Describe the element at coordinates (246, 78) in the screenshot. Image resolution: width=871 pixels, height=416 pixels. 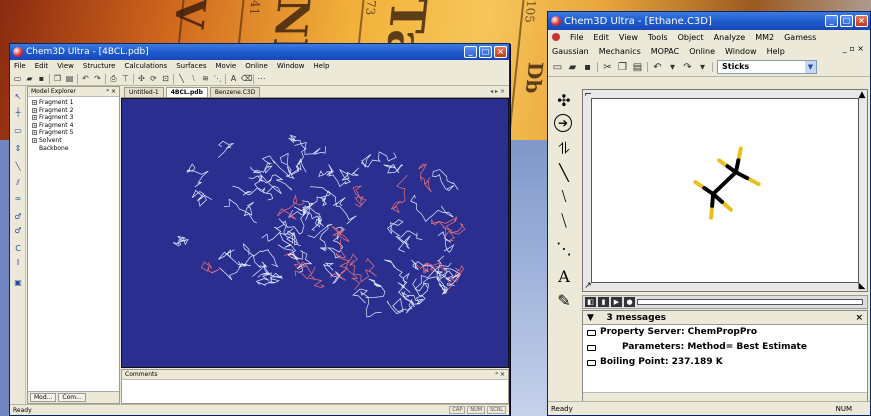
I see `eraser-icon: ⌫` at that location.